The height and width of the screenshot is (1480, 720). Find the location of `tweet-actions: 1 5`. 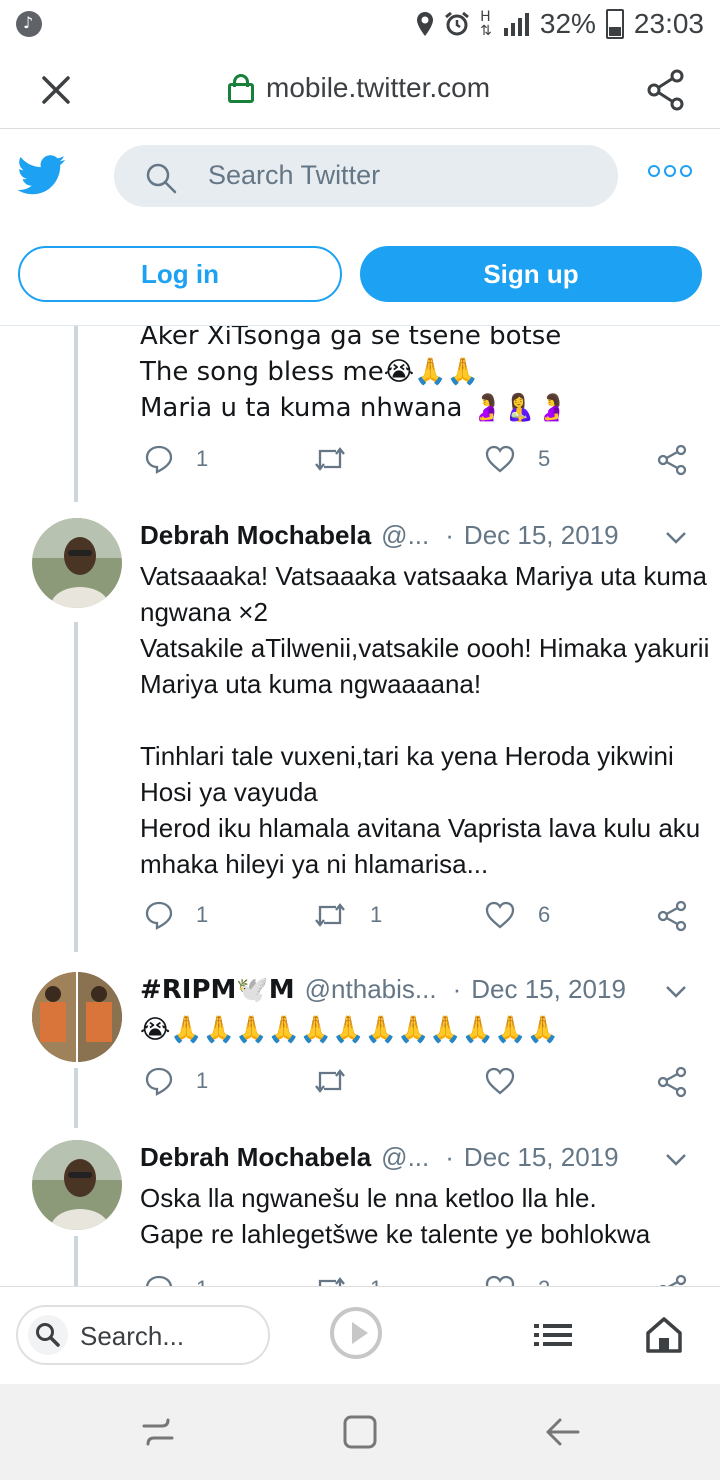

tweet-actions: 1 5 is located at coordinates (360, 464).